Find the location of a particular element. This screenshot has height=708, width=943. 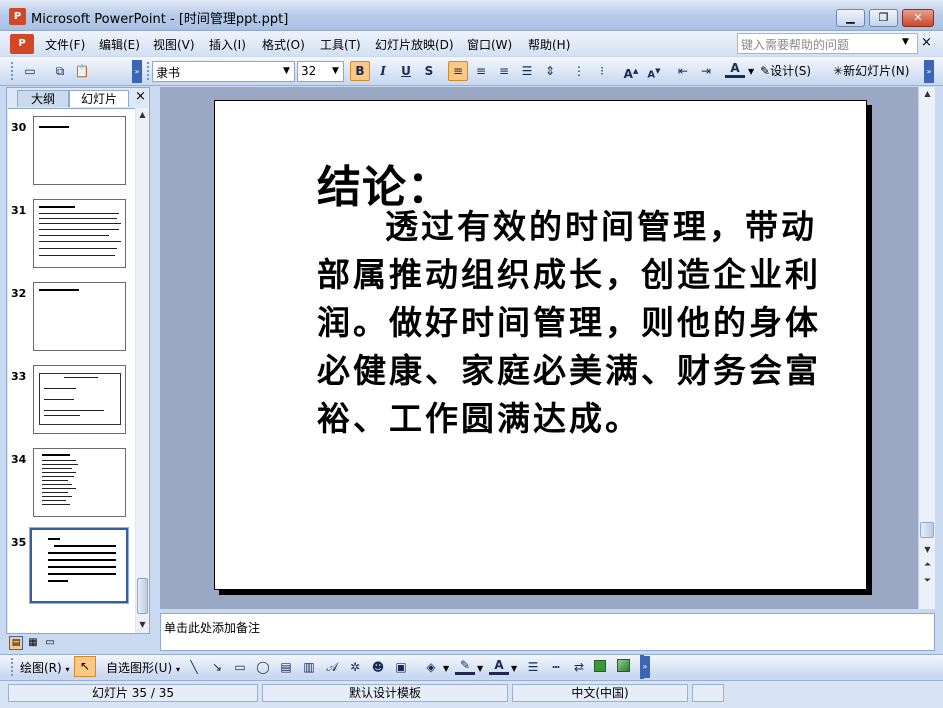

font-name-select: 隶书 ▼ is located at coordinates (223, 71).